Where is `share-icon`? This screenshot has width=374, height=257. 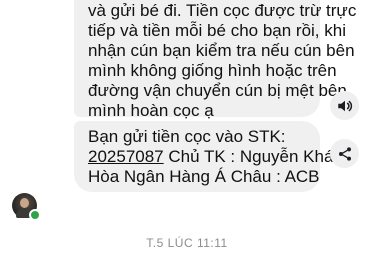
share-icon is located at coordinates (344, 153).